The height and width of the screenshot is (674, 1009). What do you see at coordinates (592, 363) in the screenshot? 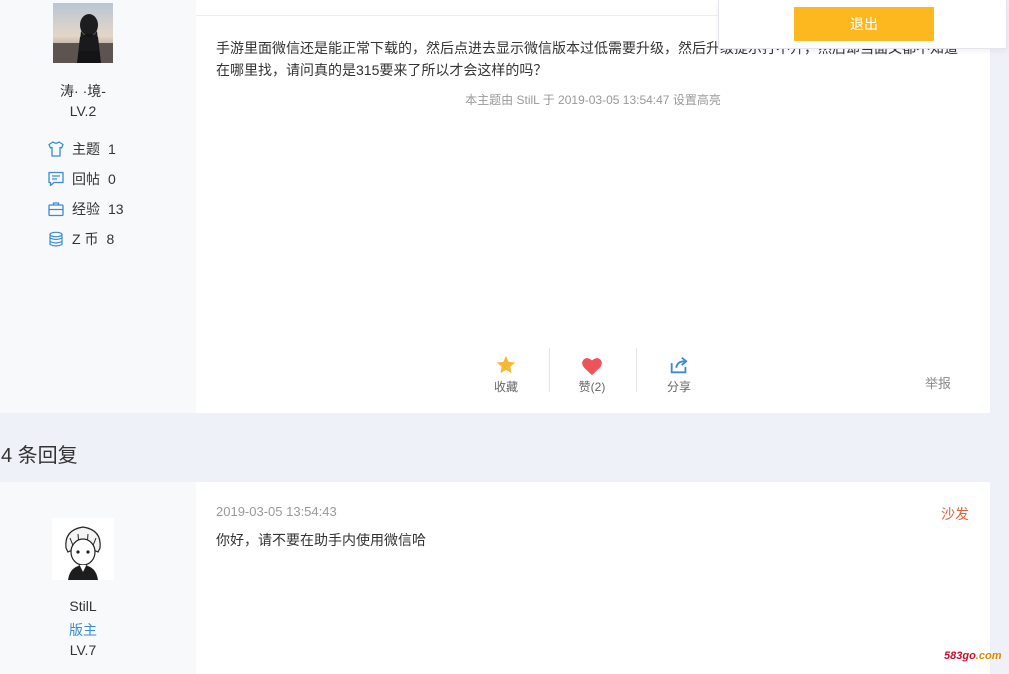
I see `heart-icon` at bounding box center [592, 363].